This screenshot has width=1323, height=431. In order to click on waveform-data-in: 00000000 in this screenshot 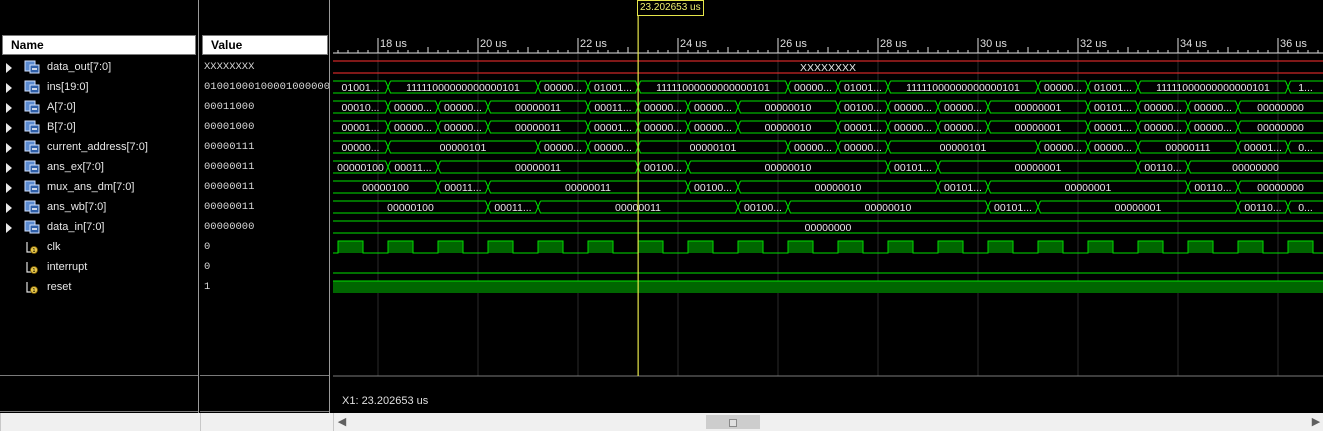, I will do `click(828, 227)`.